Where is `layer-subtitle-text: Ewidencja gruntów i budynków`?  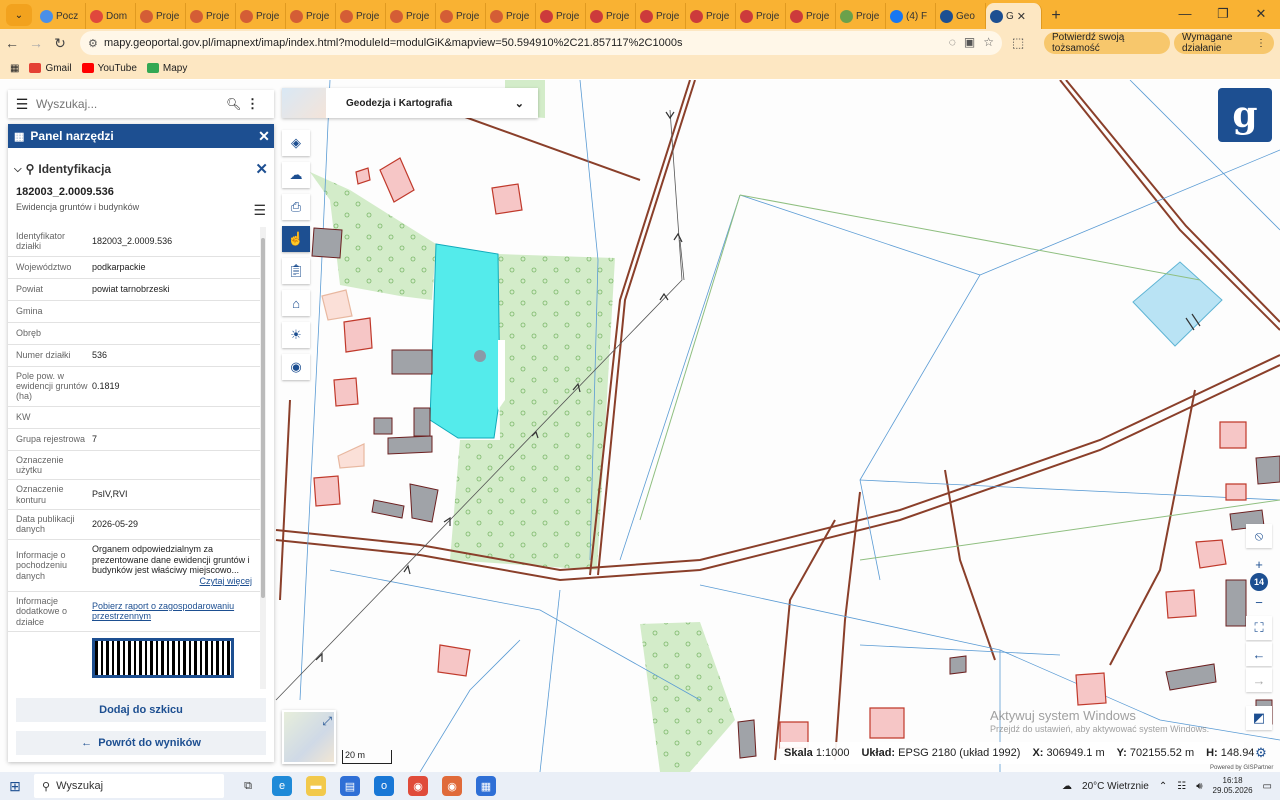
layer-subtitle-text: Ewidencja gruntów i budynków is located at coordinates (78, 207).